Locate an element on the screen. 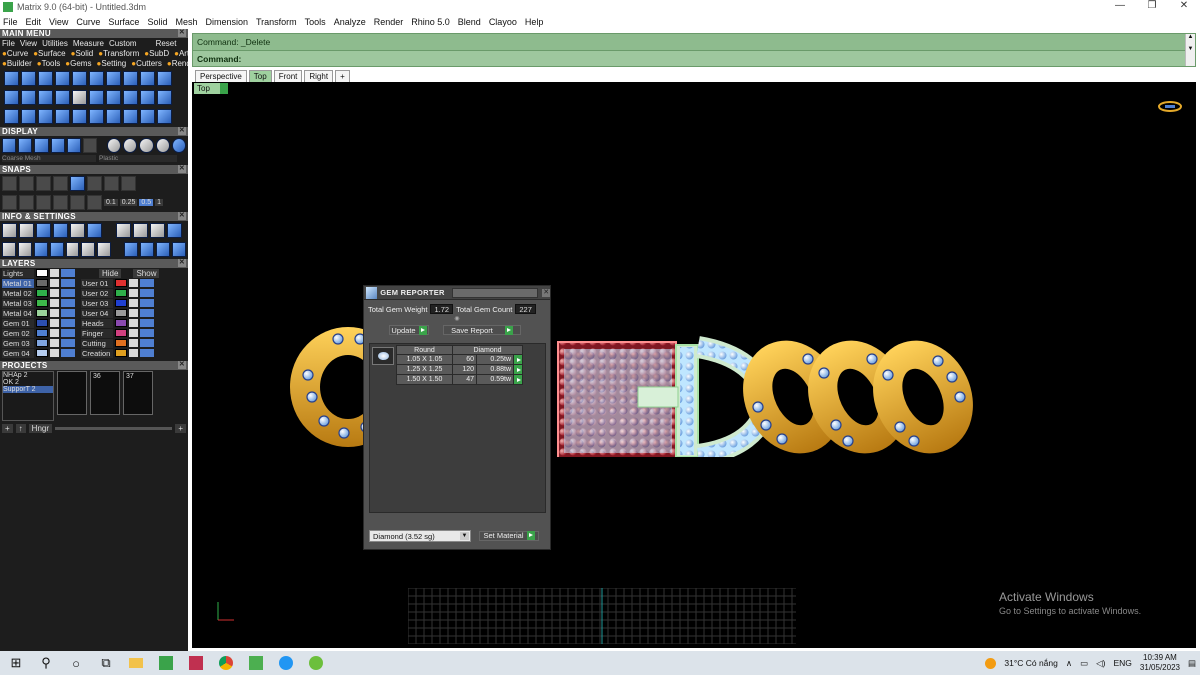 The width and height of the screenshot is (1200, 675). snap-near-icon is located at coordinates (26, 183).